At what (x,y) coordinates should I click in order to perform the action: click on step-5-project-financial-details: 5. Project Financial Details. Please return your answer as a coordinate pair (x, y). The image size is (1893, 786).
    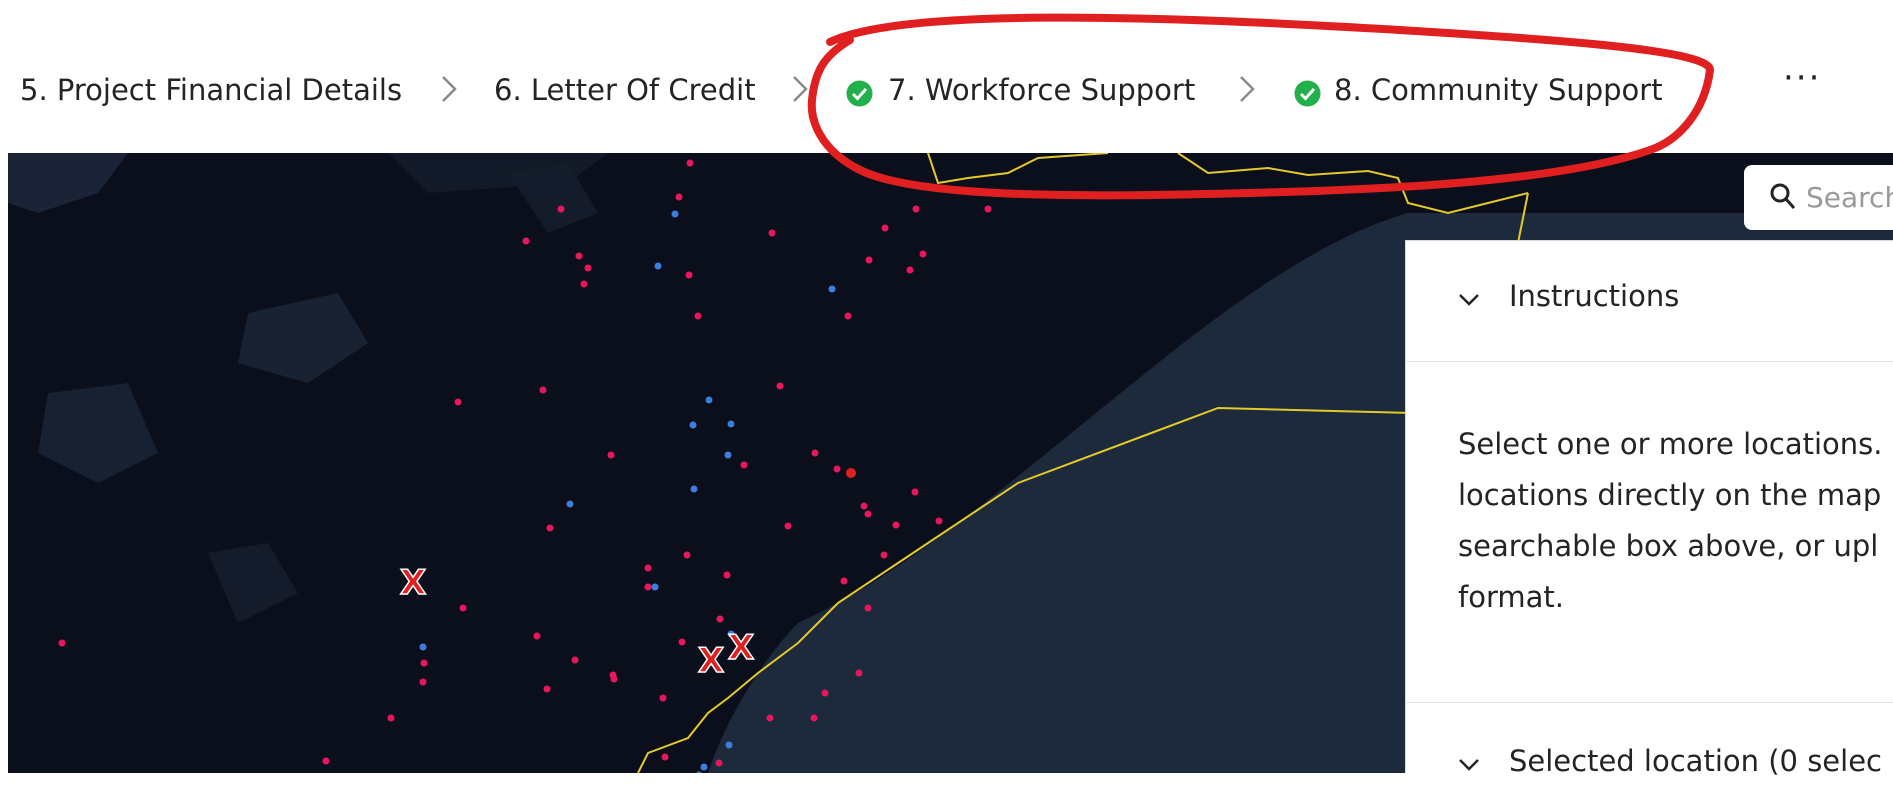
    Looking at the image, I should click on (211, 90).